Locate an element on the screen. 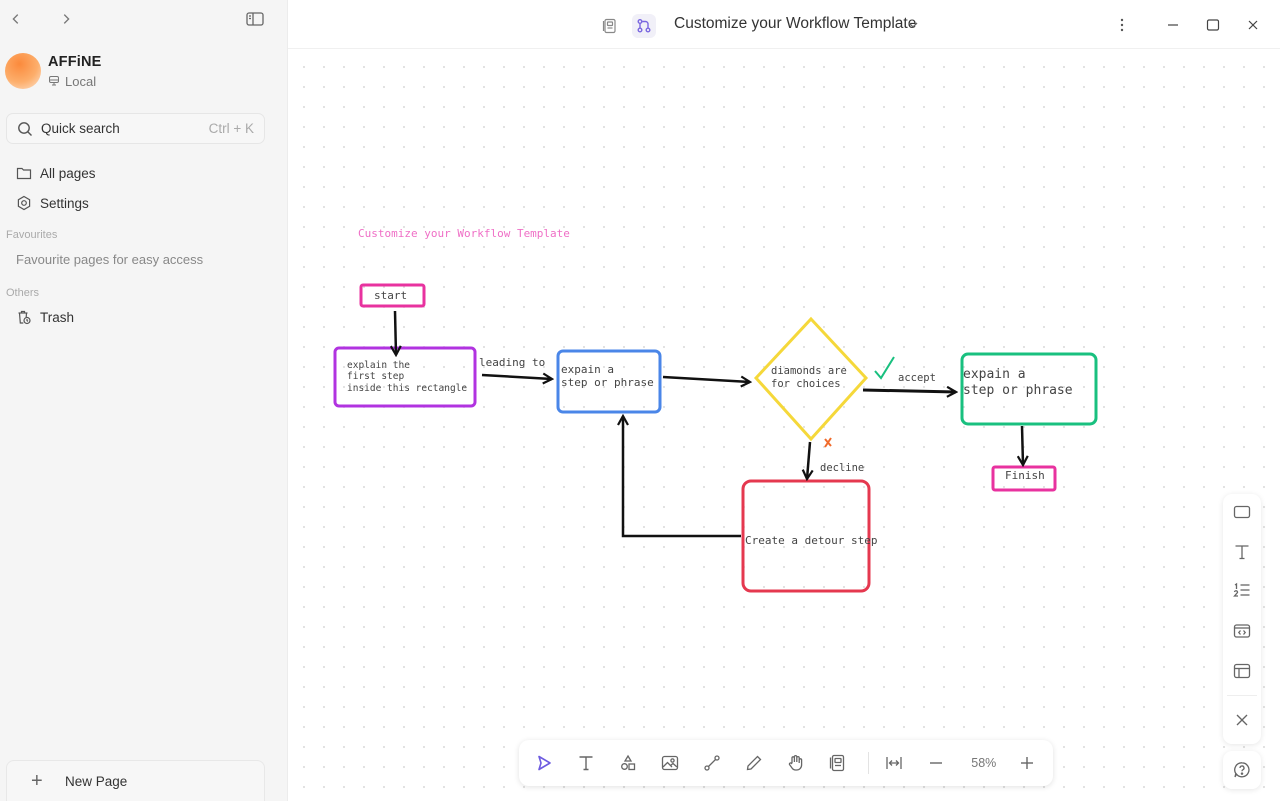 Image resolution: width=1280 pixels, height=801 pixels. arrow-detour-to-blue is located at coordinates (682, 477).